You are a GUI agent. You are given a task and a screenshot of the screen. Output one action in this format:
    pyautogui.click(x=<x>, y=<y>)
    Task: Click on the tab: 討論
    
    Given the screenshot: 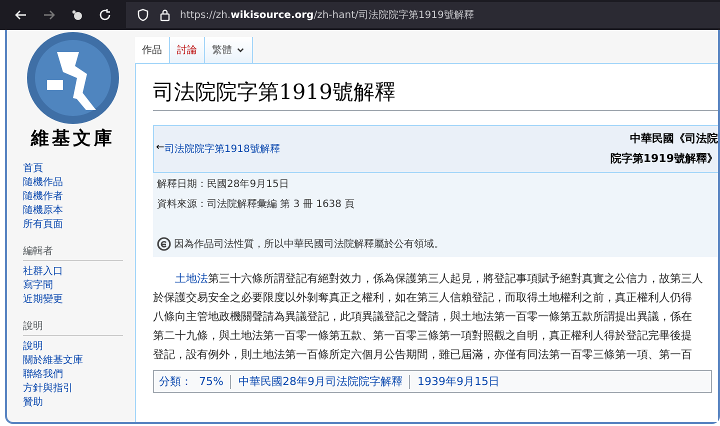 What is the action you would take?
    pyautogui.click(x=187, y=50)
    